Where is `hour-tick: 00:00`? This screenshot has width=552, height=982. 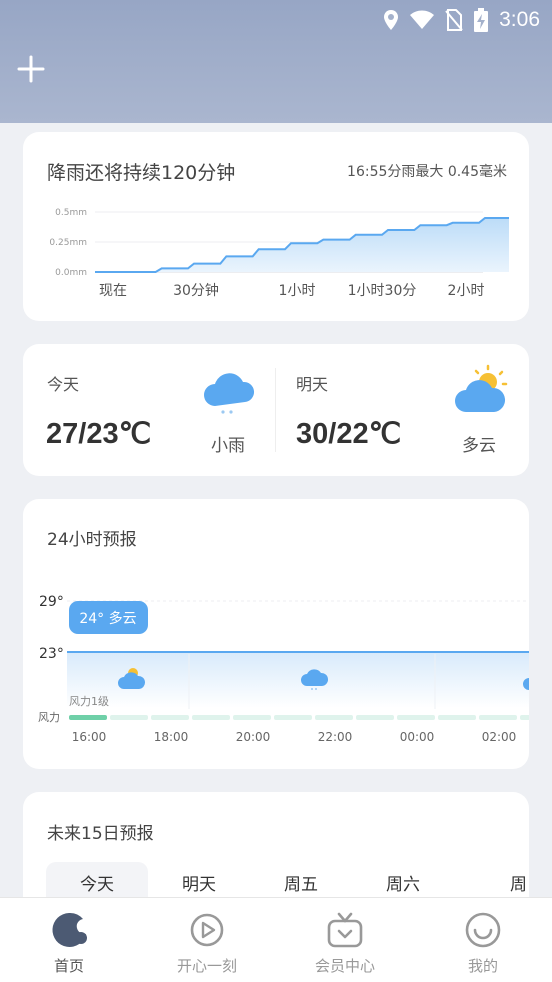 hour-tick: 00:00 is located at coordinates (417, 737).